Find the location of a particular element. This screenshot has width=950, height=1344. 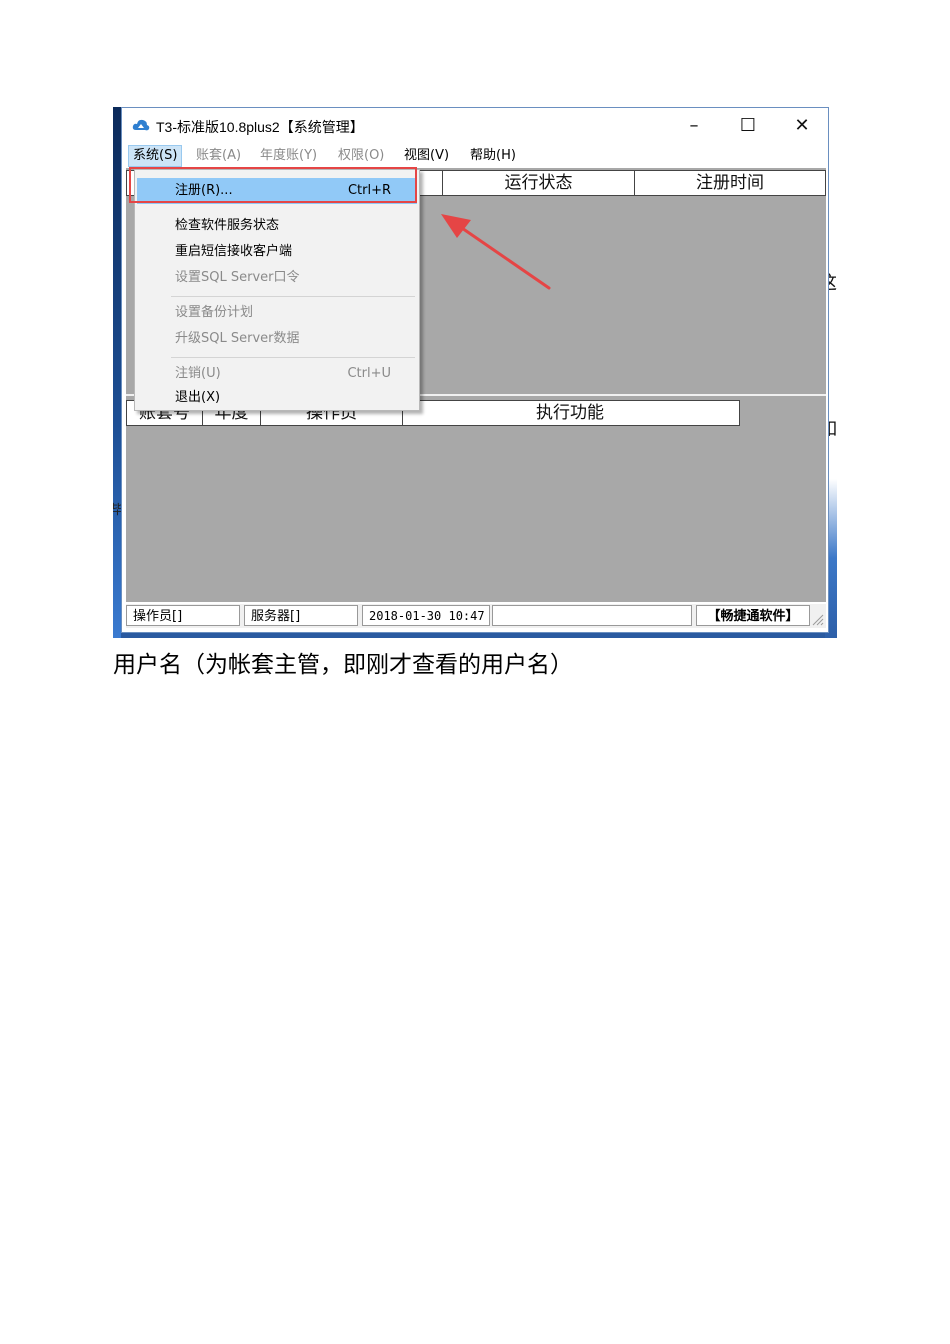

menu-upgrade-sql-data: 升级SQL Server数据 is located at coordinates (277, 339).